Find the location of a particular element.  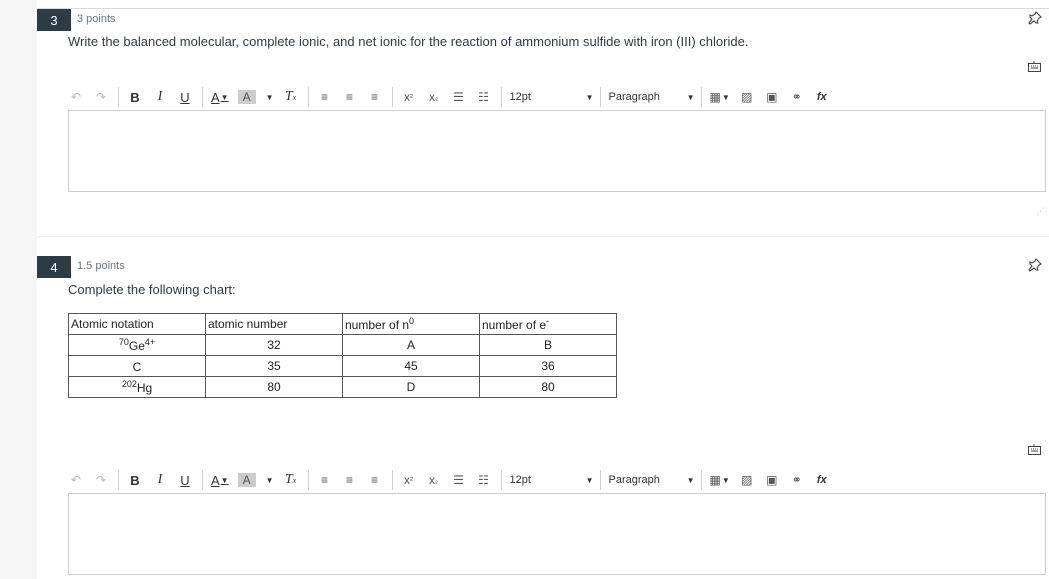

atomic-notation-cell: C is located at coordinates (137, 366).